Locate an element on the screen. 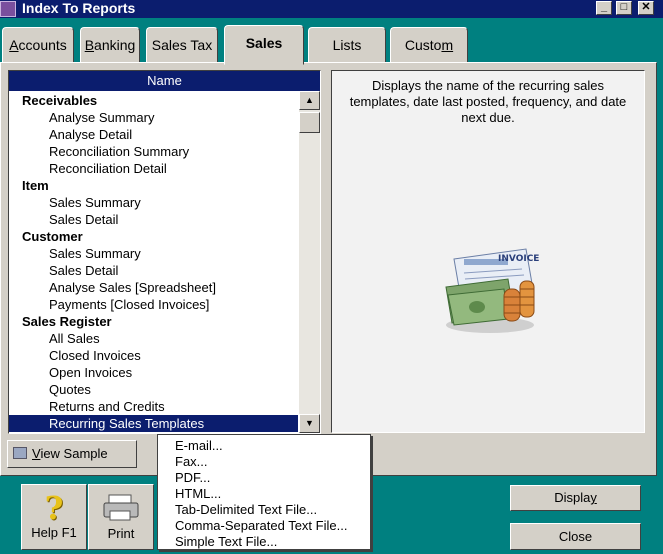 Image resolution: width=663 pixels, height=554 pixels. vertical-scrollbar: ▲ ▼ is located at coordinates (309, 262).